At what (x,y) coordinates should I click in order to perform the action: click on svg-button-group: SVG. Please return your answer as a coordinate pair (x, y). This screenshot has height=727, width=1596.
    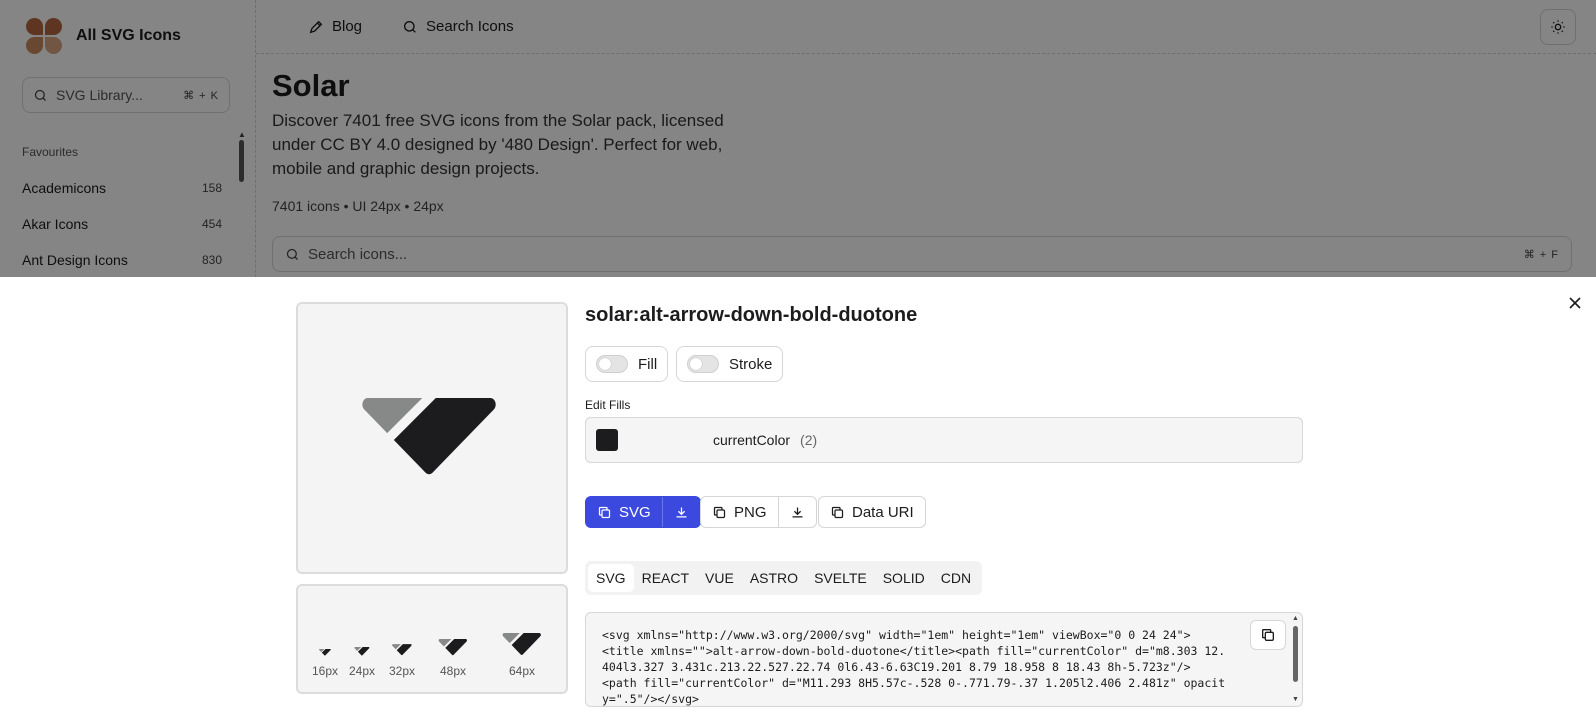
    Looking at the image, I should click on (643, 512).